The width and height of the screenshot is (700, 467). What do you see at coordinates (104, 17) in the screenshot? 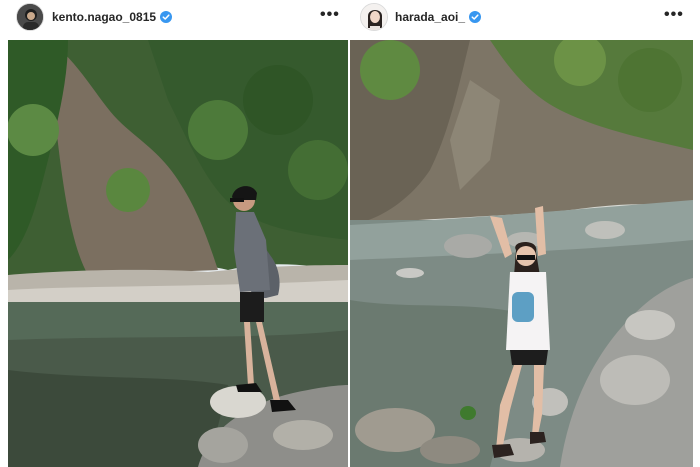
I see `username-text: kento.nagao_0815` at bounding box center [104, 17].